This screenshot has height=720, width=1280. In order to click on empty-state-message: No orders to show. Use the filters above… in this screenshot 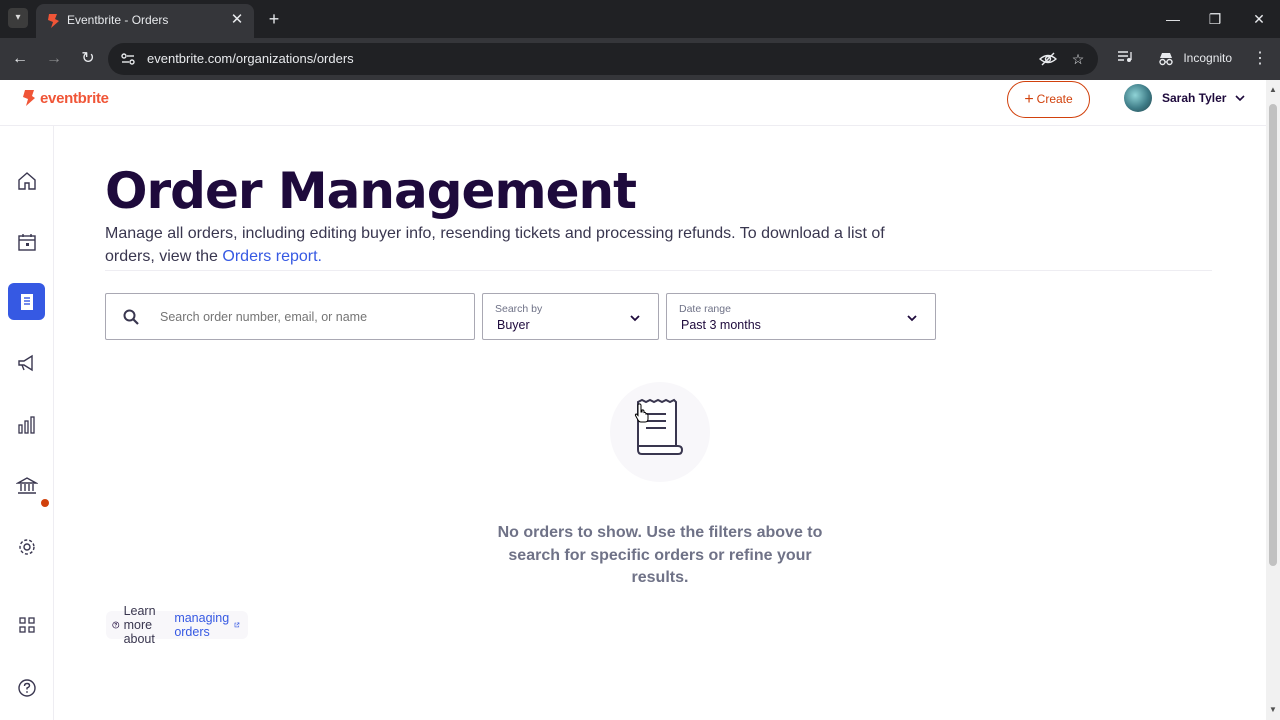, I will do `click(660, 555)`.